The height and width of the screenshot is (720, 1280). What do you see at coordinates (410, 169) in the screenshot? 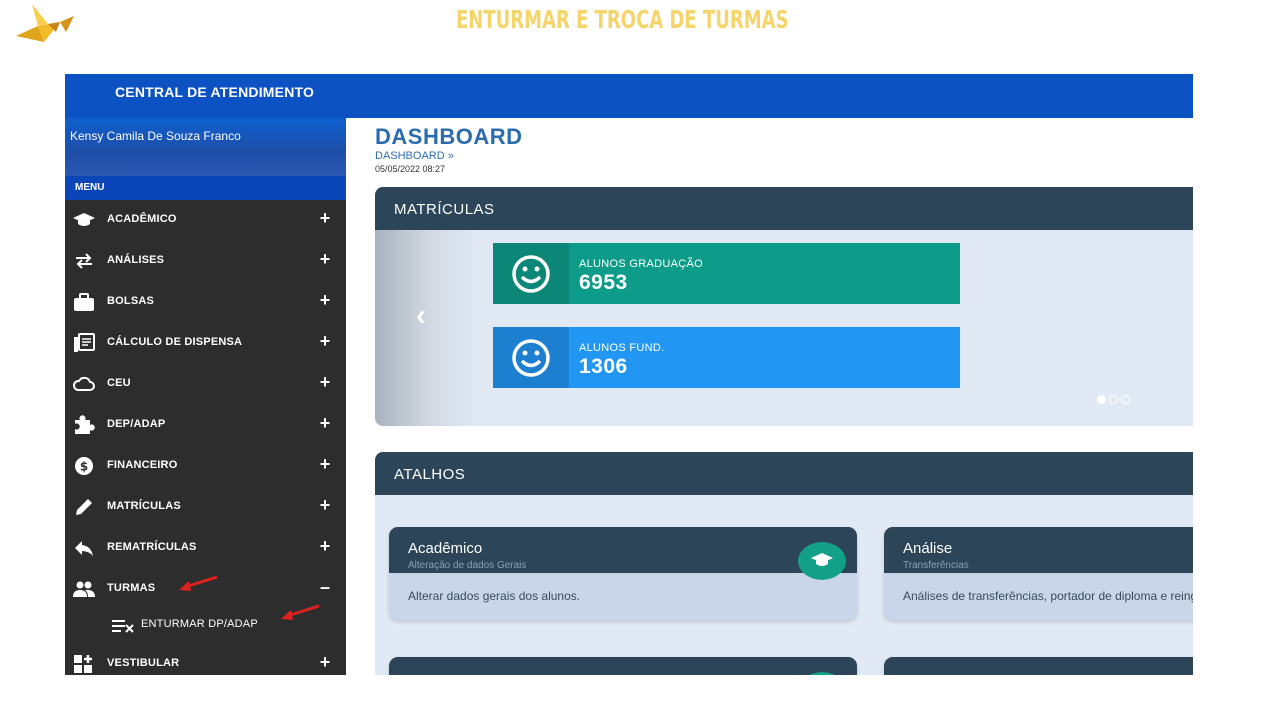
I see `datetime: 05/05/2022 08:27` at bounding box center [410, 169].